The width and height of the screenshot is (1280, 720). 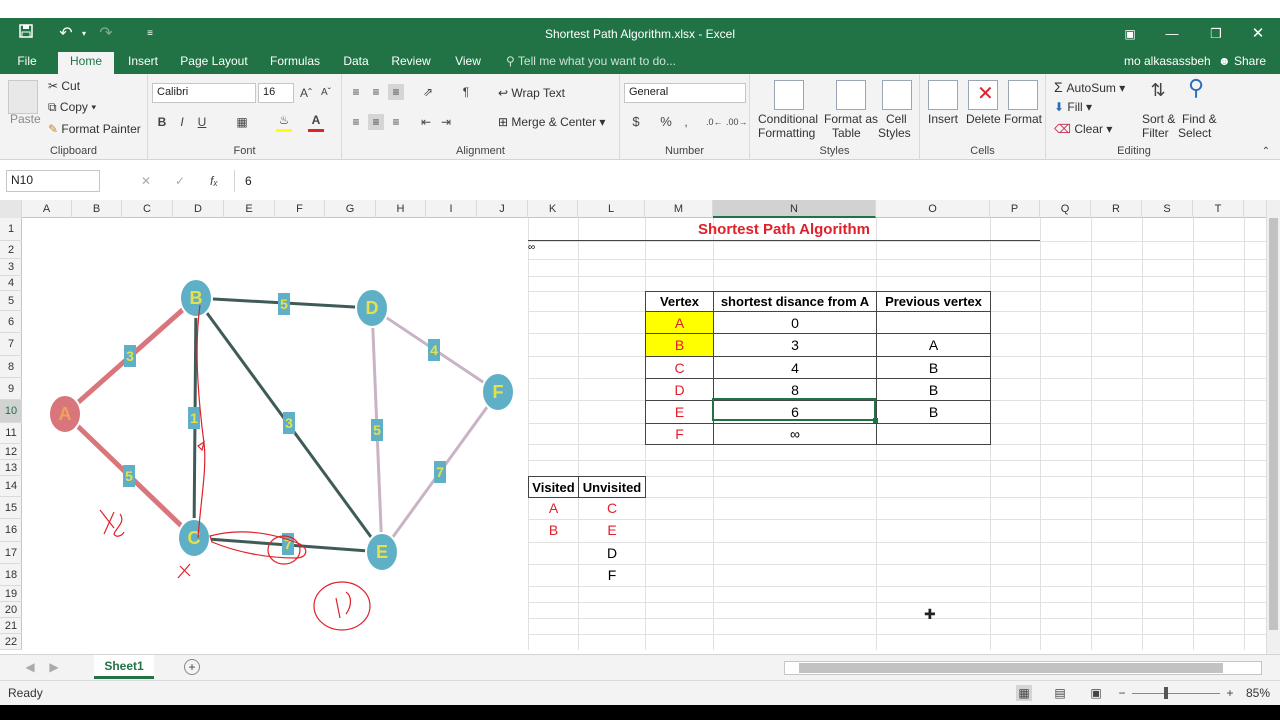 I want to click on tab-review: Review, so click(x=411, y=61).